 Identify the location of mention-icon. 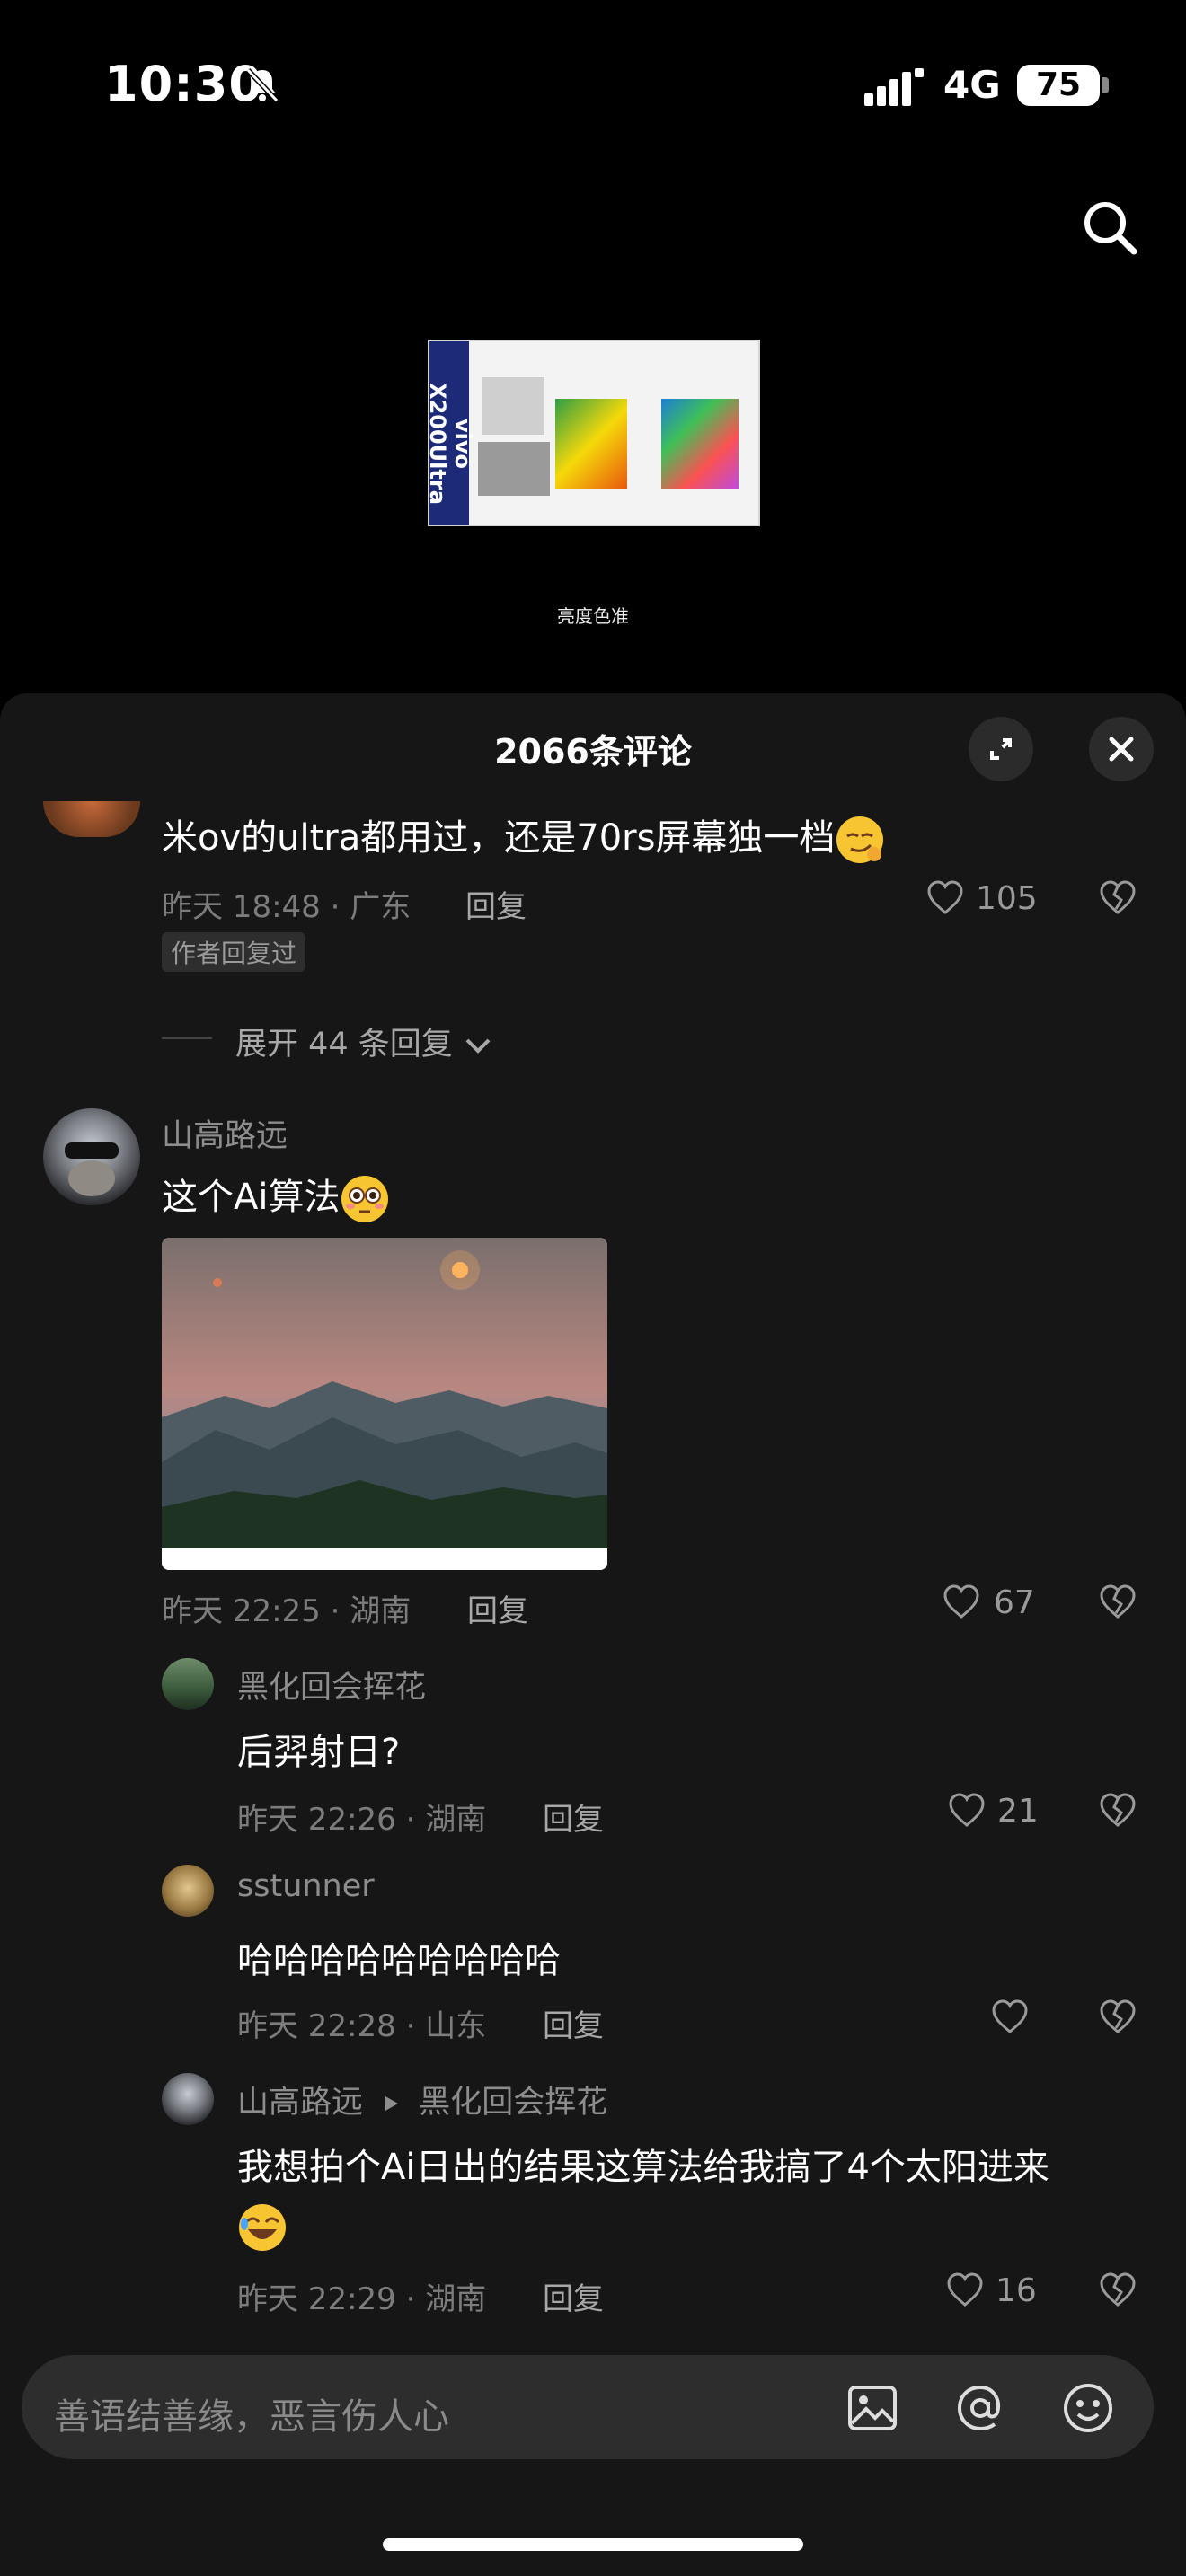
(980, 2408).